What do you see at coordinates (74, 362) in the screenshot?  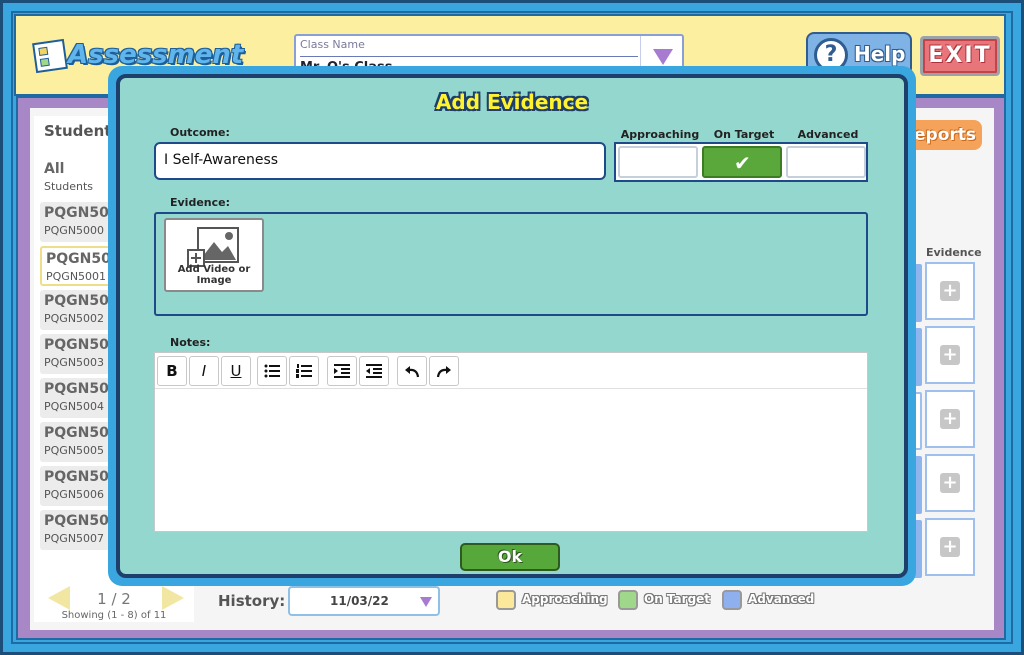 I see `student-id: PQGN5003` at bounding box center [74, 362].